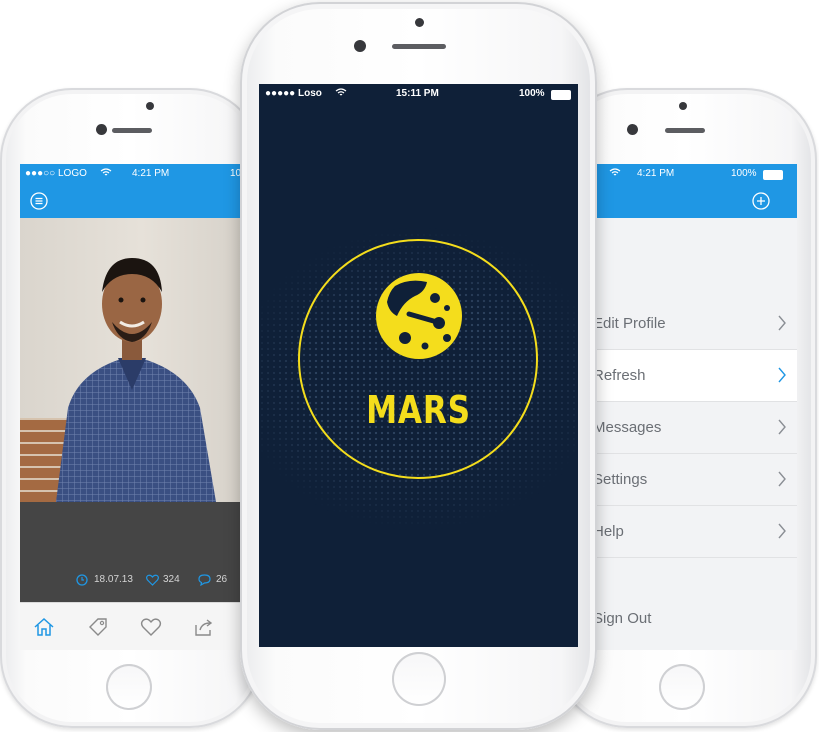 The width and height of the screenshot is (819, 732). Describe the element at coordinates (620, 479) in the screenshot. I see `menu-item-label: Settings` at that location.